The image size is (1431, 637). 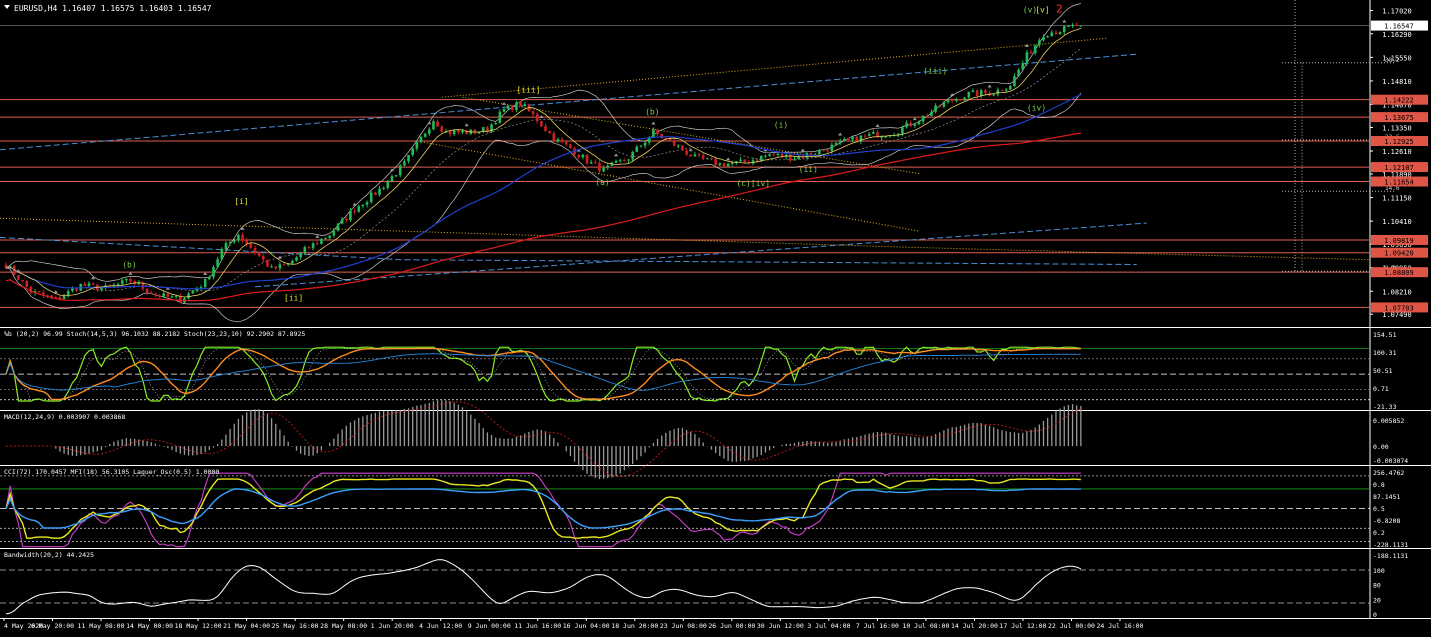 What do you see at coordinates (1390, 556) in the screenshot?
I see `bandwidth-scale-label: -188.1131` at bounding box center [1390, 556].